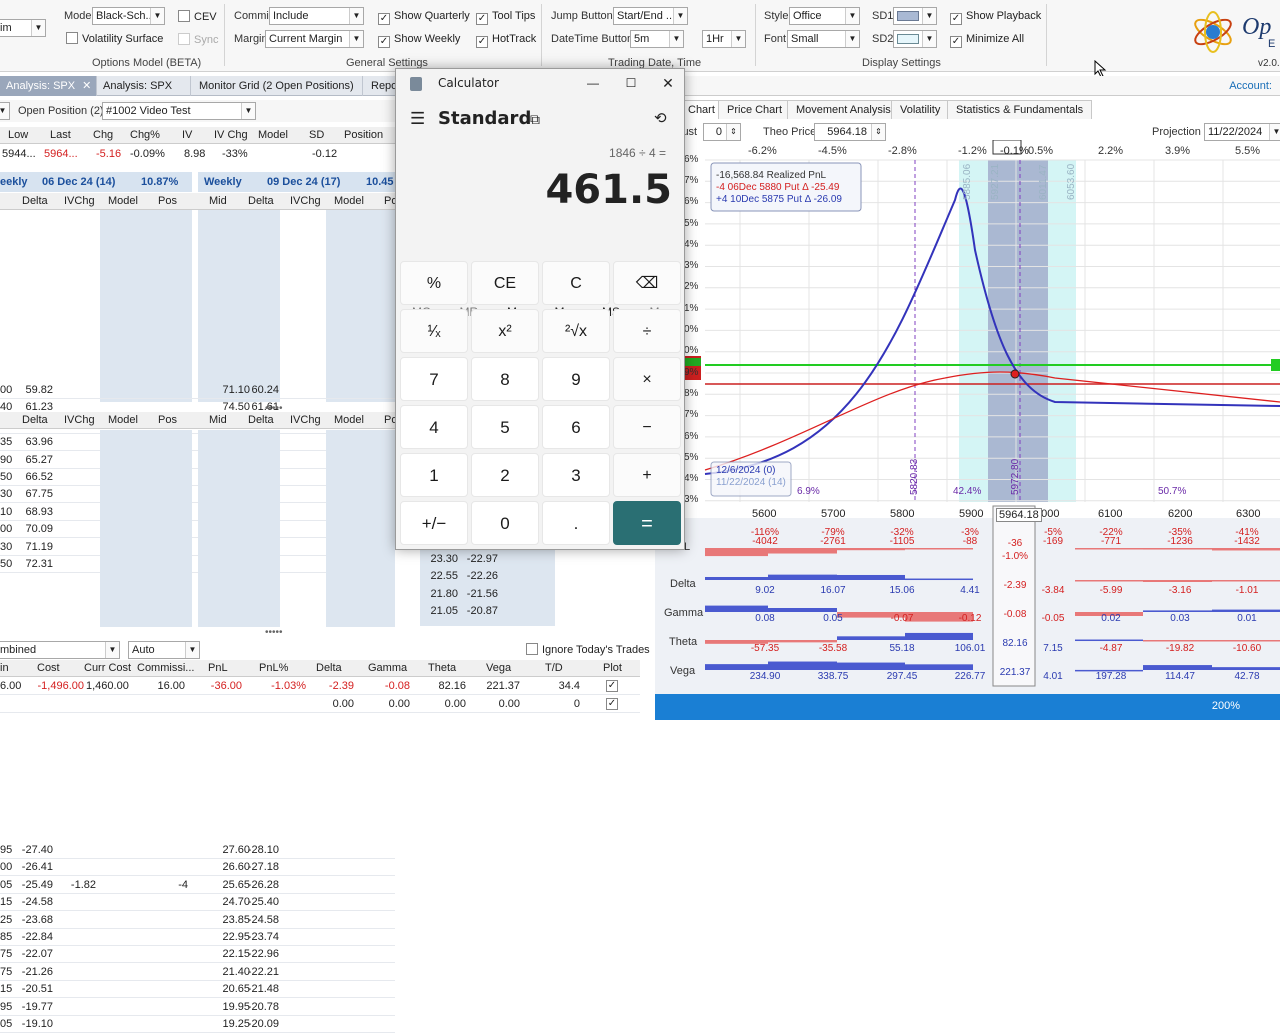 The height and width of the screenshot is (1033, 1280). I want to click on datetime-interval2-combo: 1Hr ▼, so click(724, 39).